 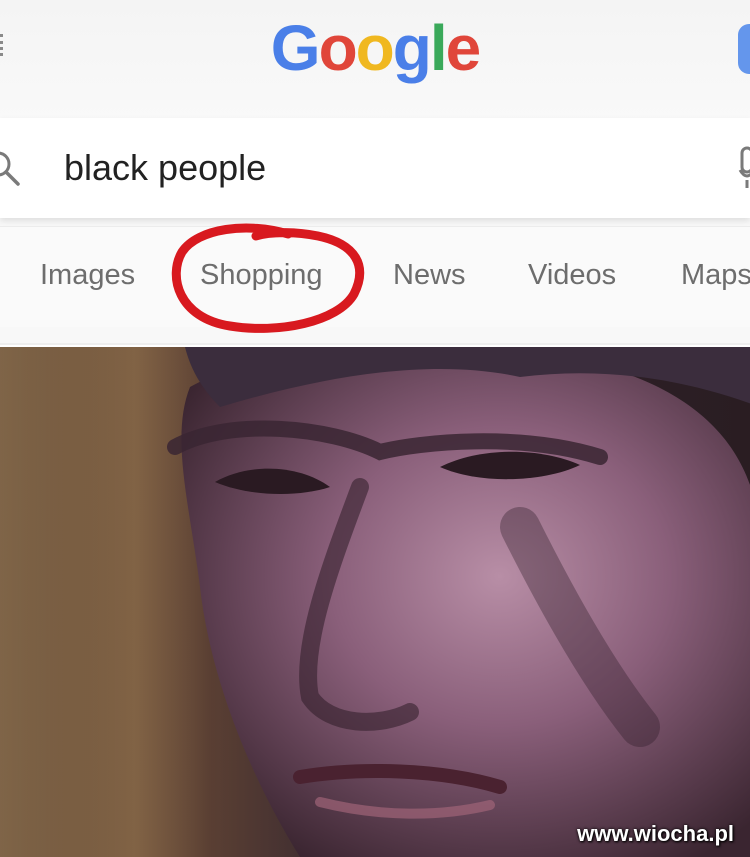 What do you see at coordinates (261, 275) in the screenshot?
I see `tab-shopping: Shopping` at bounding box center [261, 275].